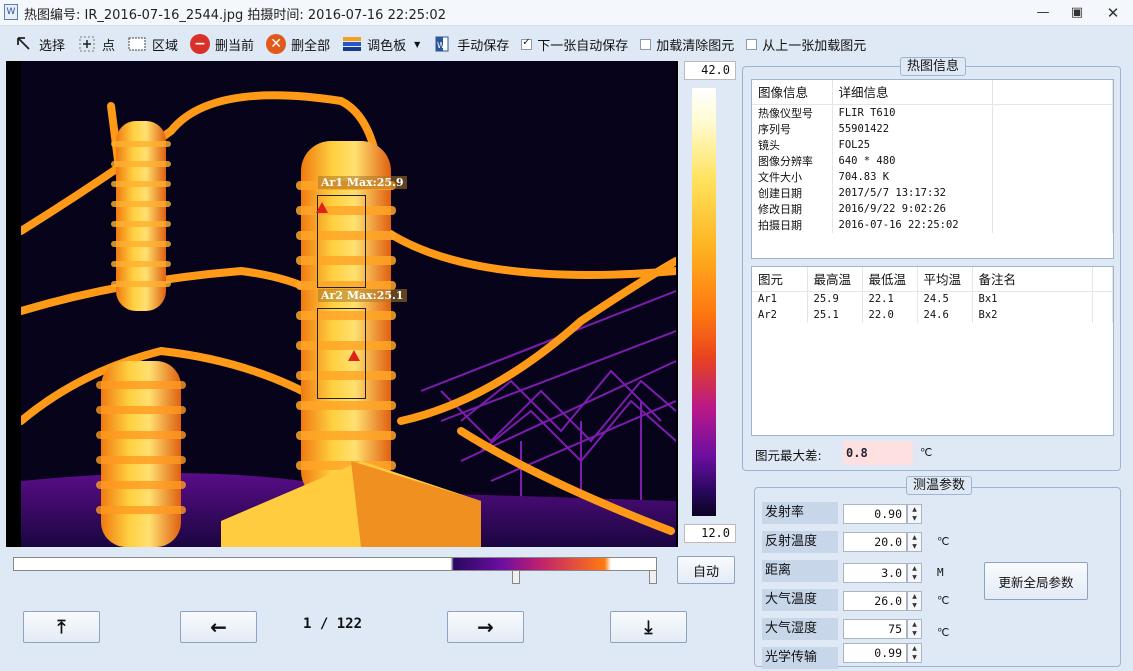 Image resolution: width=1133 pixels, height=671 pixels. I want to click on humidity-input: 75, so click(875, 629).